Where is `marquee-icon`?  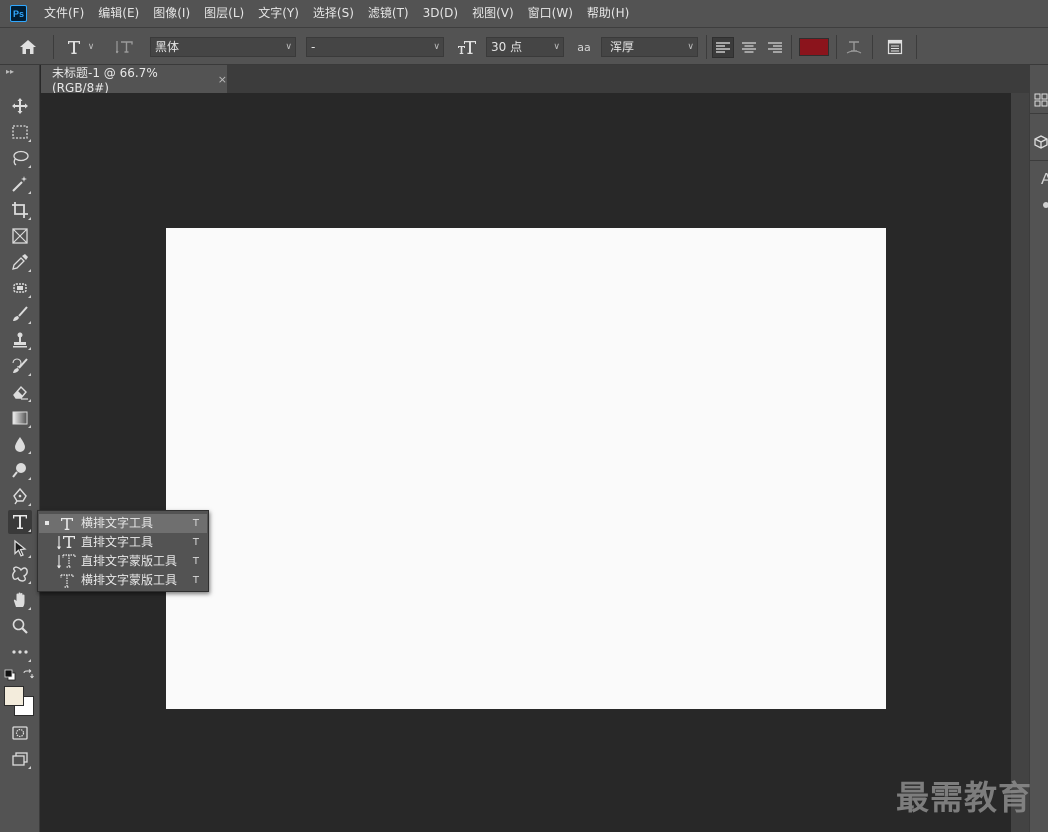
marquee-icon is located at coordinates (20, 132).